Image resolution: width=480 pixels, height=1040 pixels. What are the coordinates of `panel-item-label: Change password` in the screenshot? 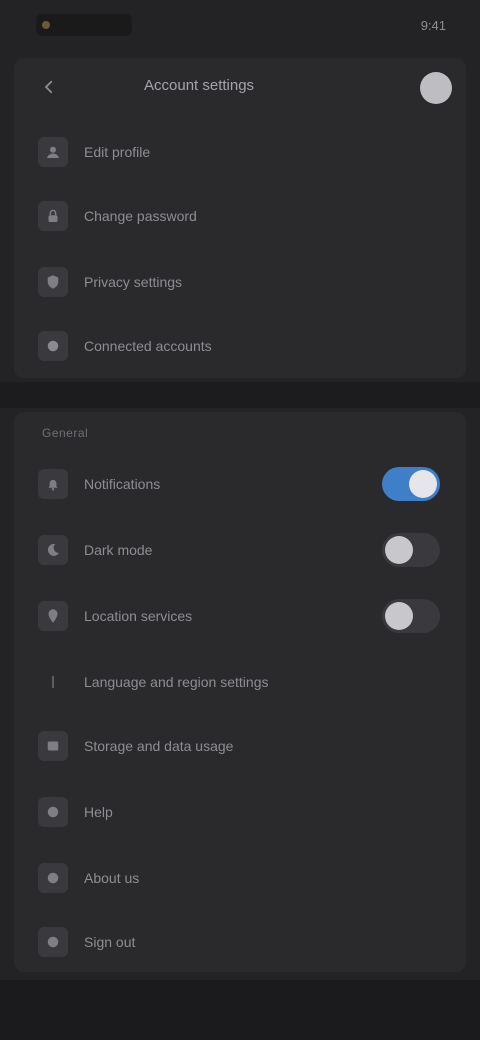 It's located at (140, 216).